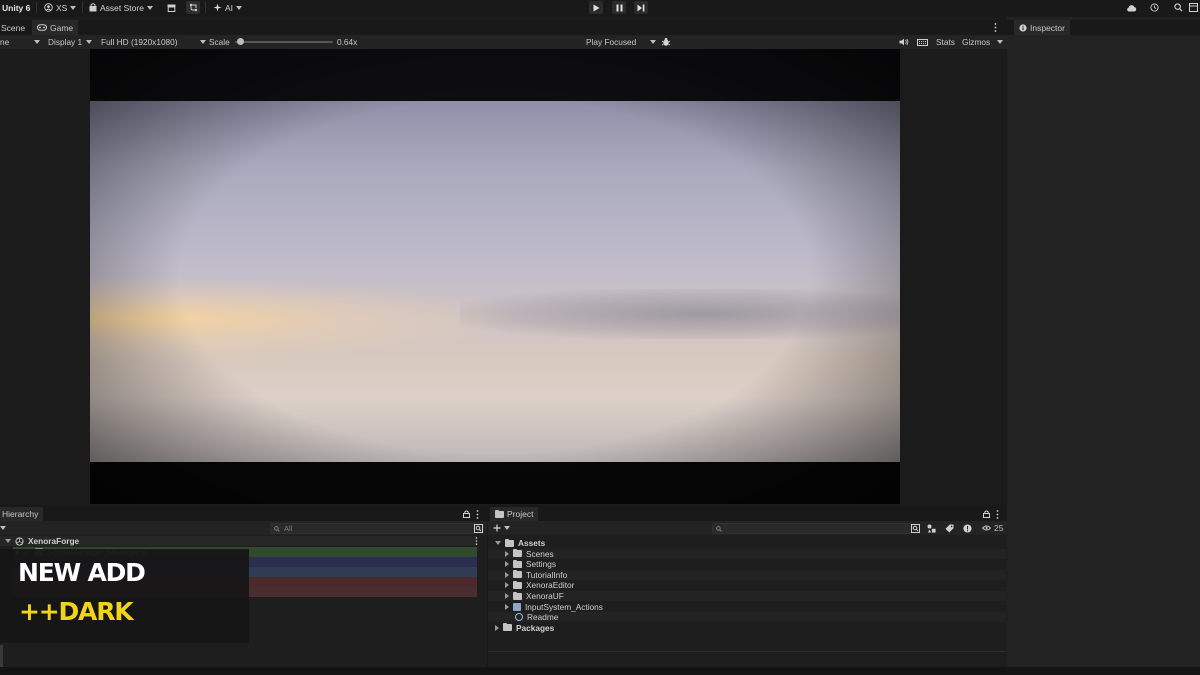  What do you see at coordinates (284, 41) in the screenshot?
I see `scale-slider-track` at bounding box center [284, 41].